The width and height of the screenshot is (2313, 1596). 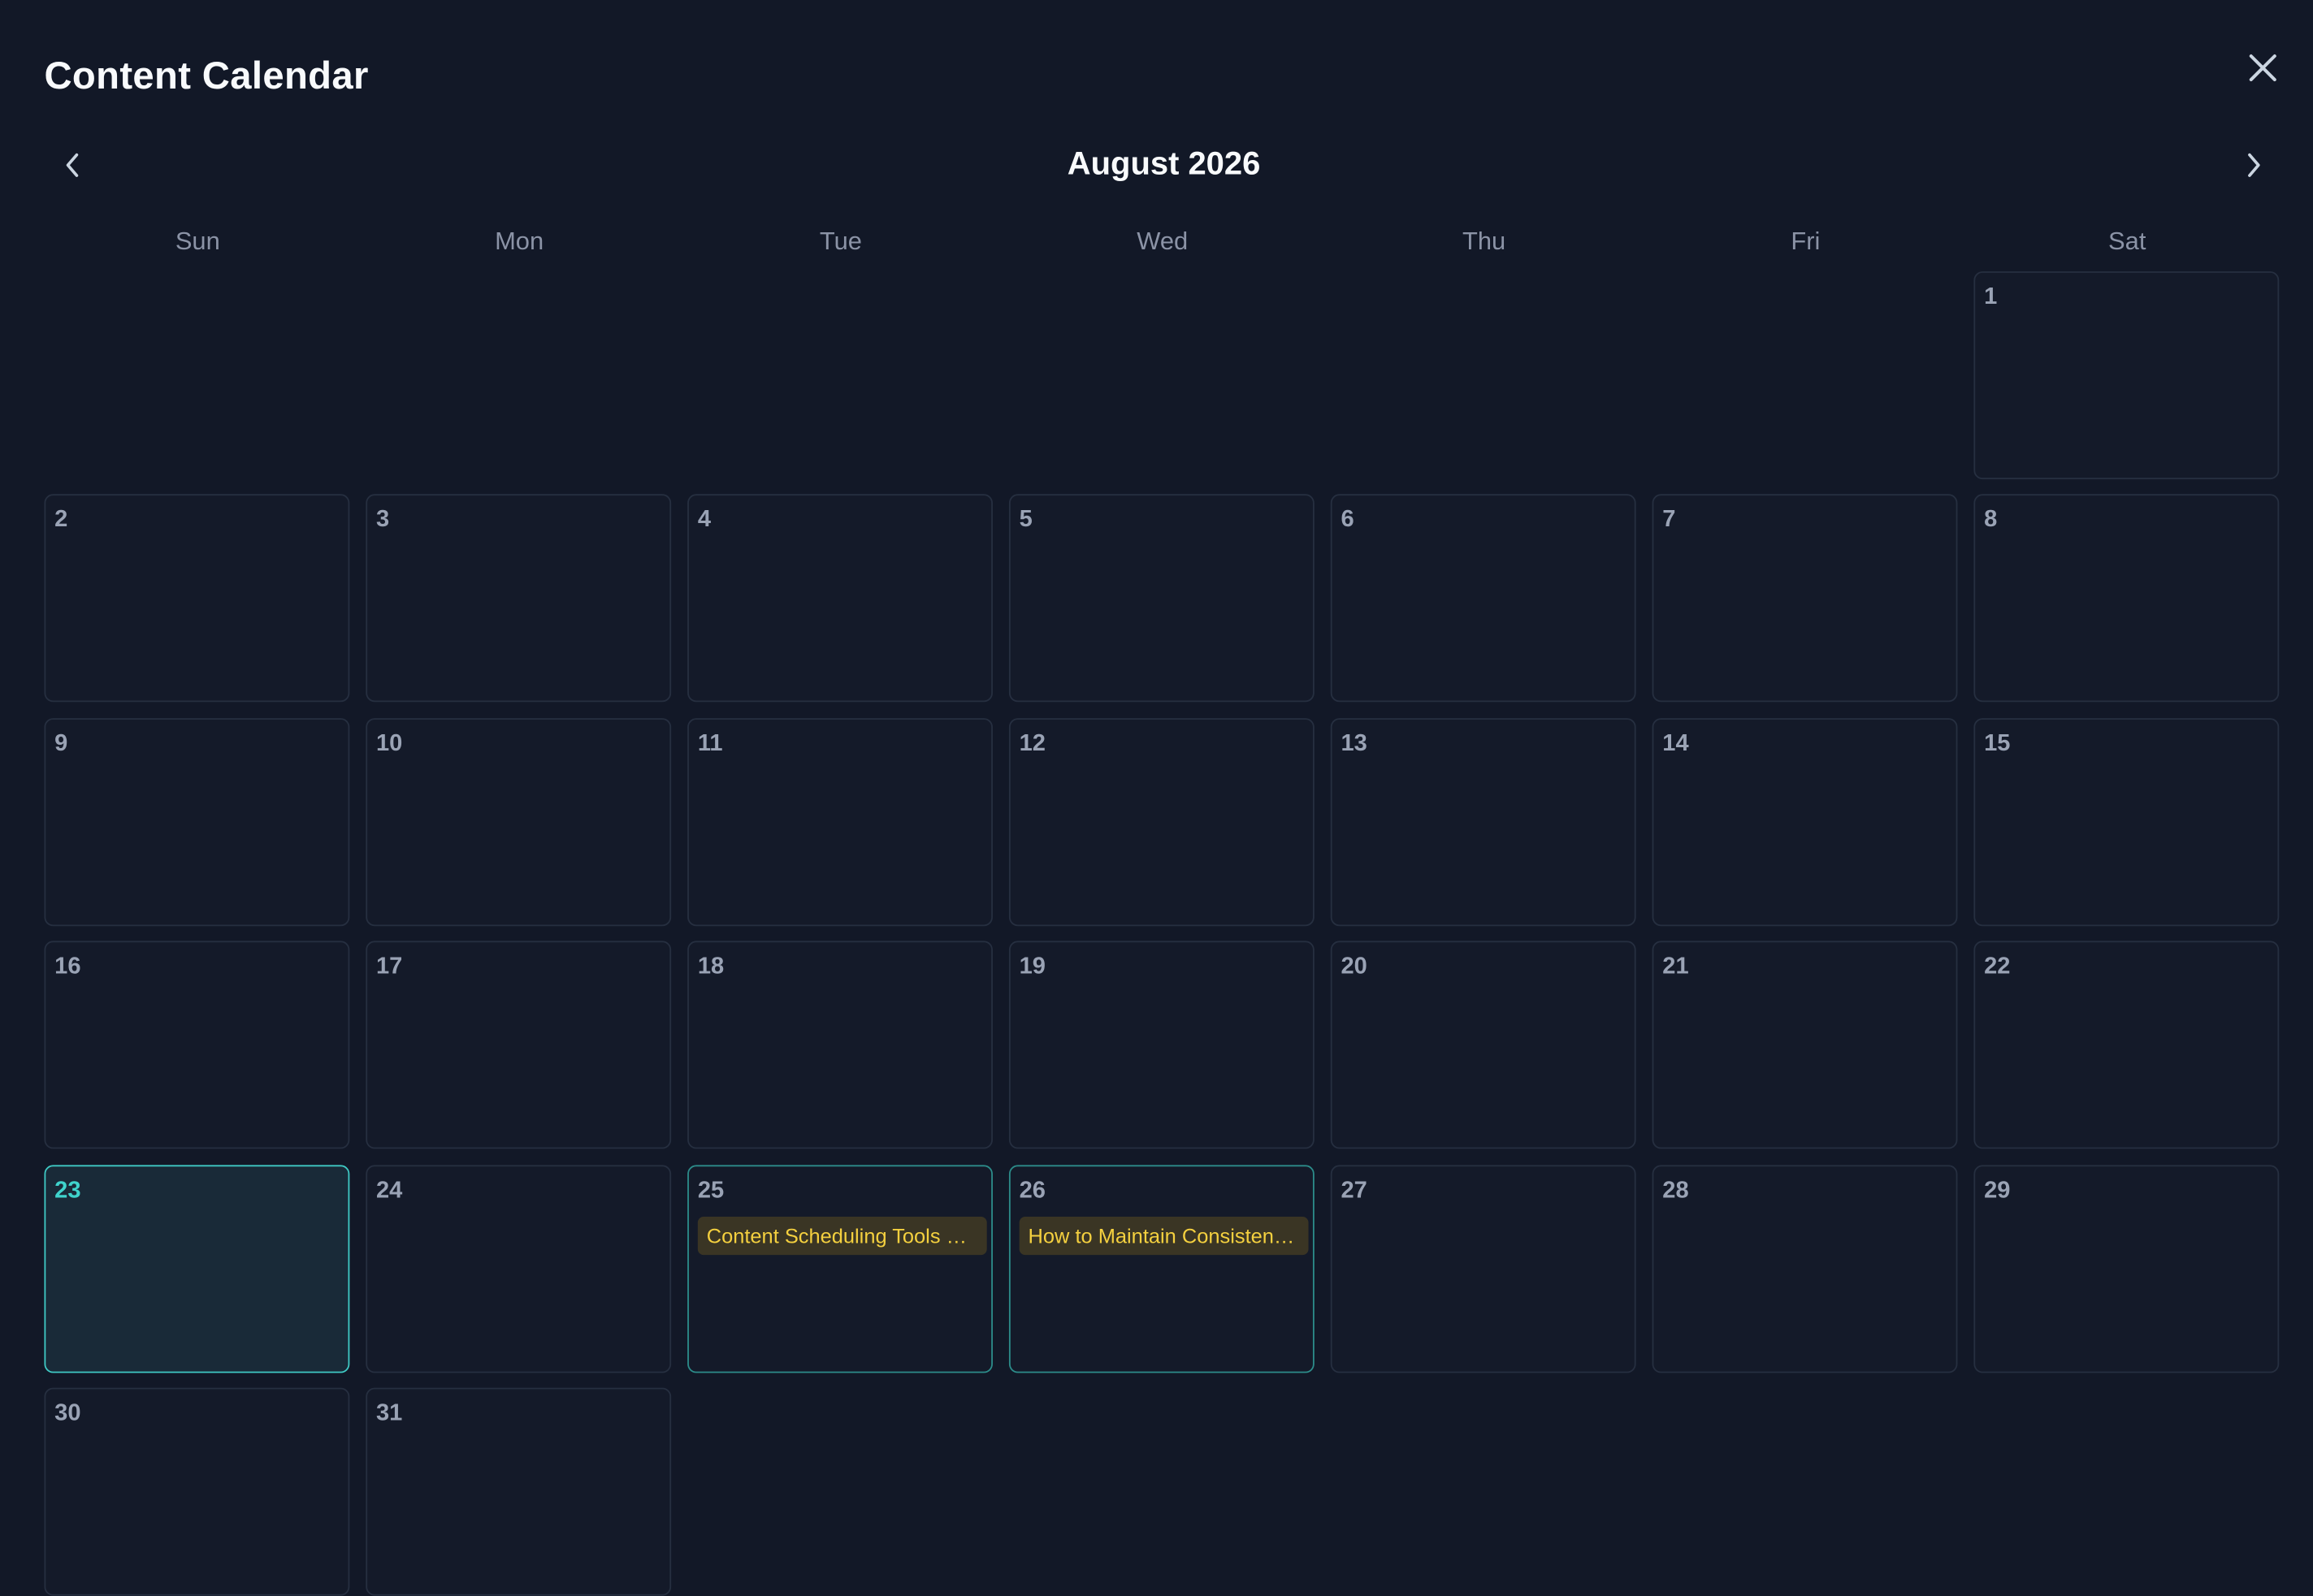 I want to click on day-cell: 12, so click(x=1161, y=822).